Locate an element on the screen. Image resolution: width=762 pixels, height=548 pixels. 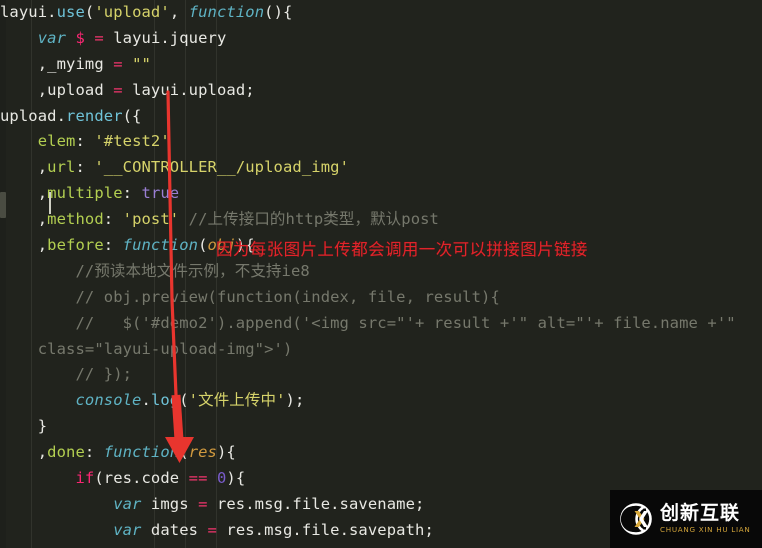
code-token: res.msg.file.savename; is located at coordinates (316, 503).